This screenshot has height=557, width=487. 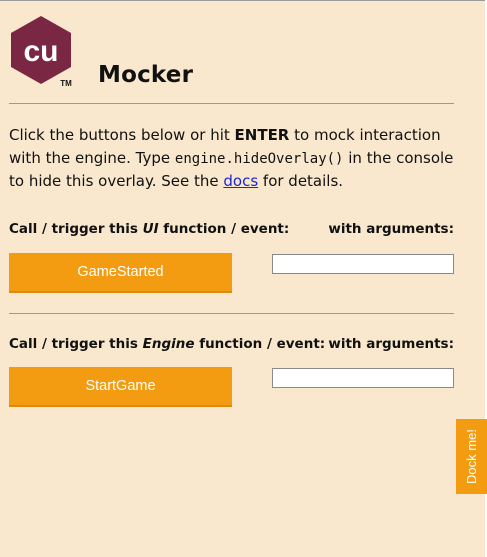 I want to click on ui-label-suffix: function / event:, so click(x=224, y=229).